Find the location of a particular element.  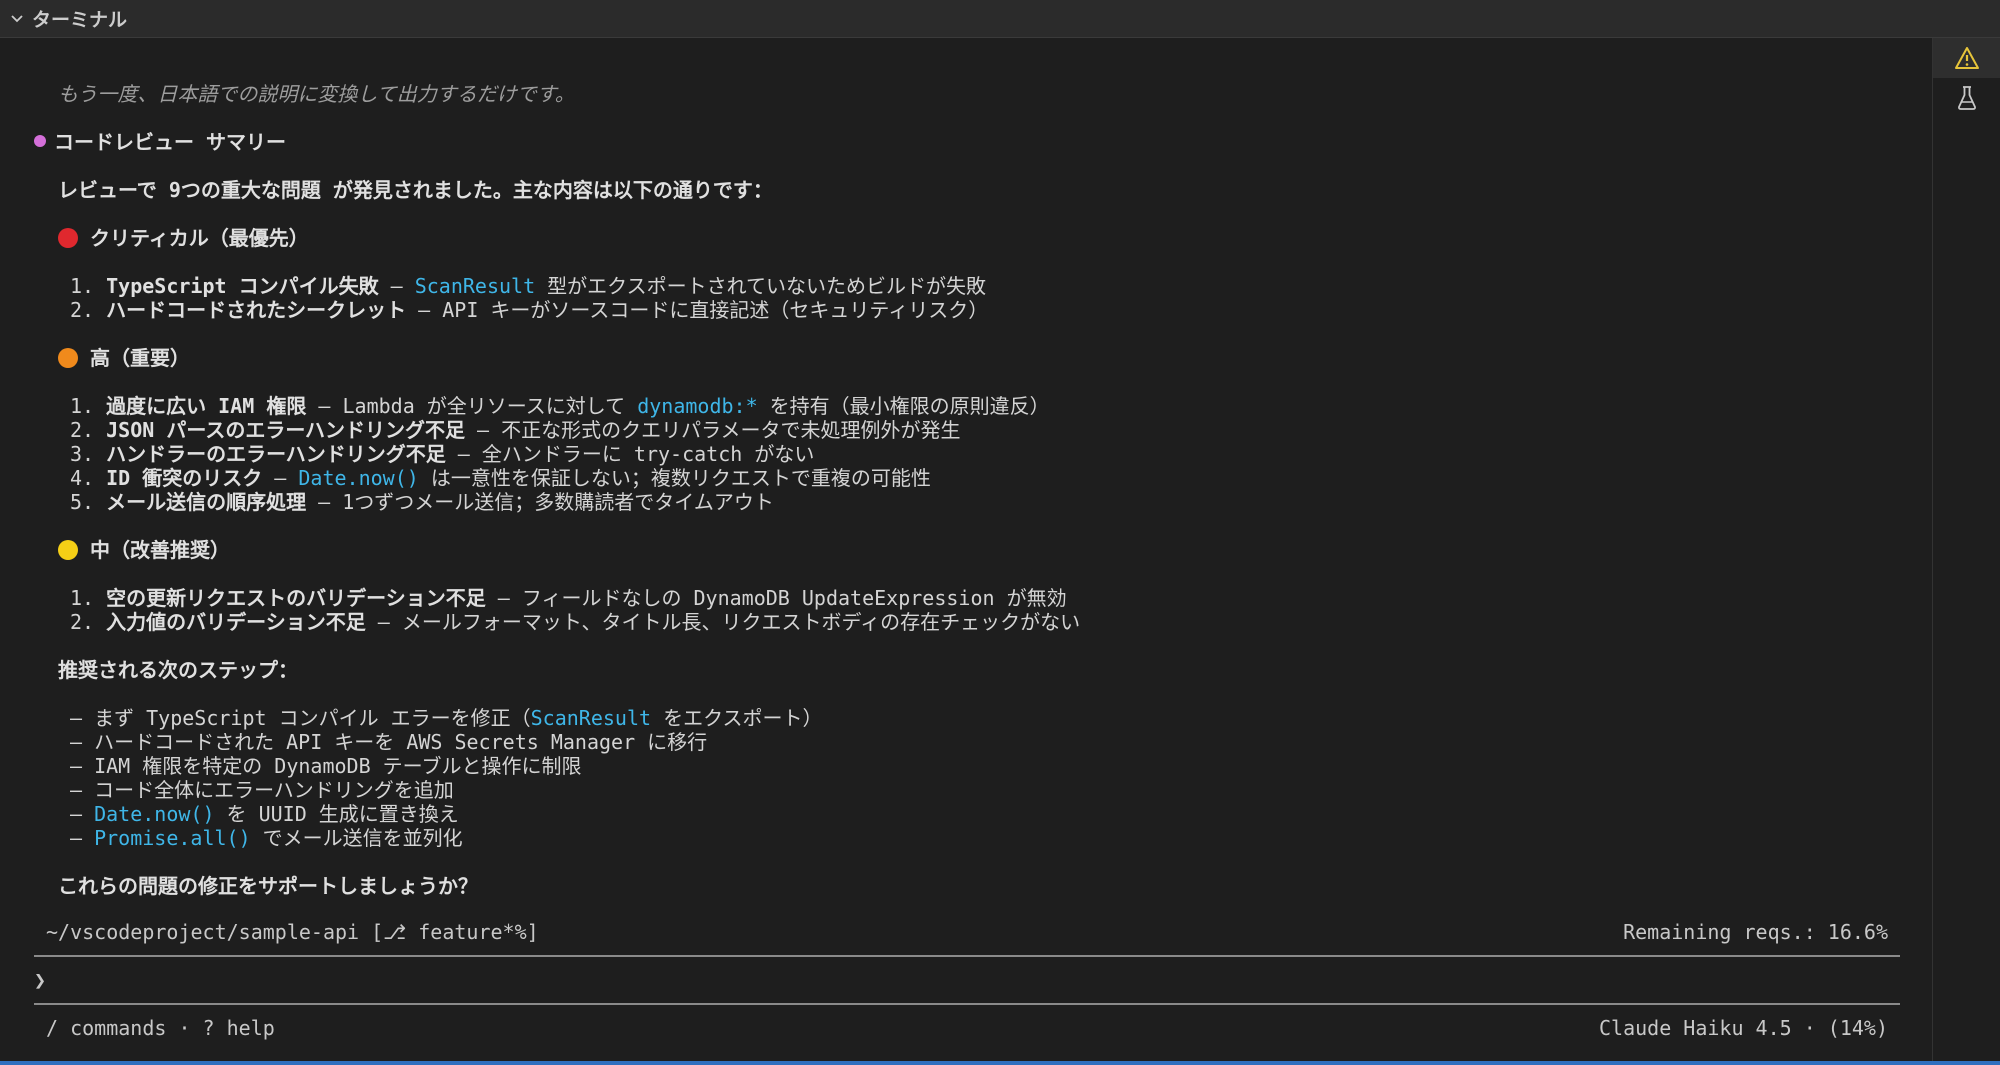

high-heading: 高（重要） is located at coordinates (124, 358).